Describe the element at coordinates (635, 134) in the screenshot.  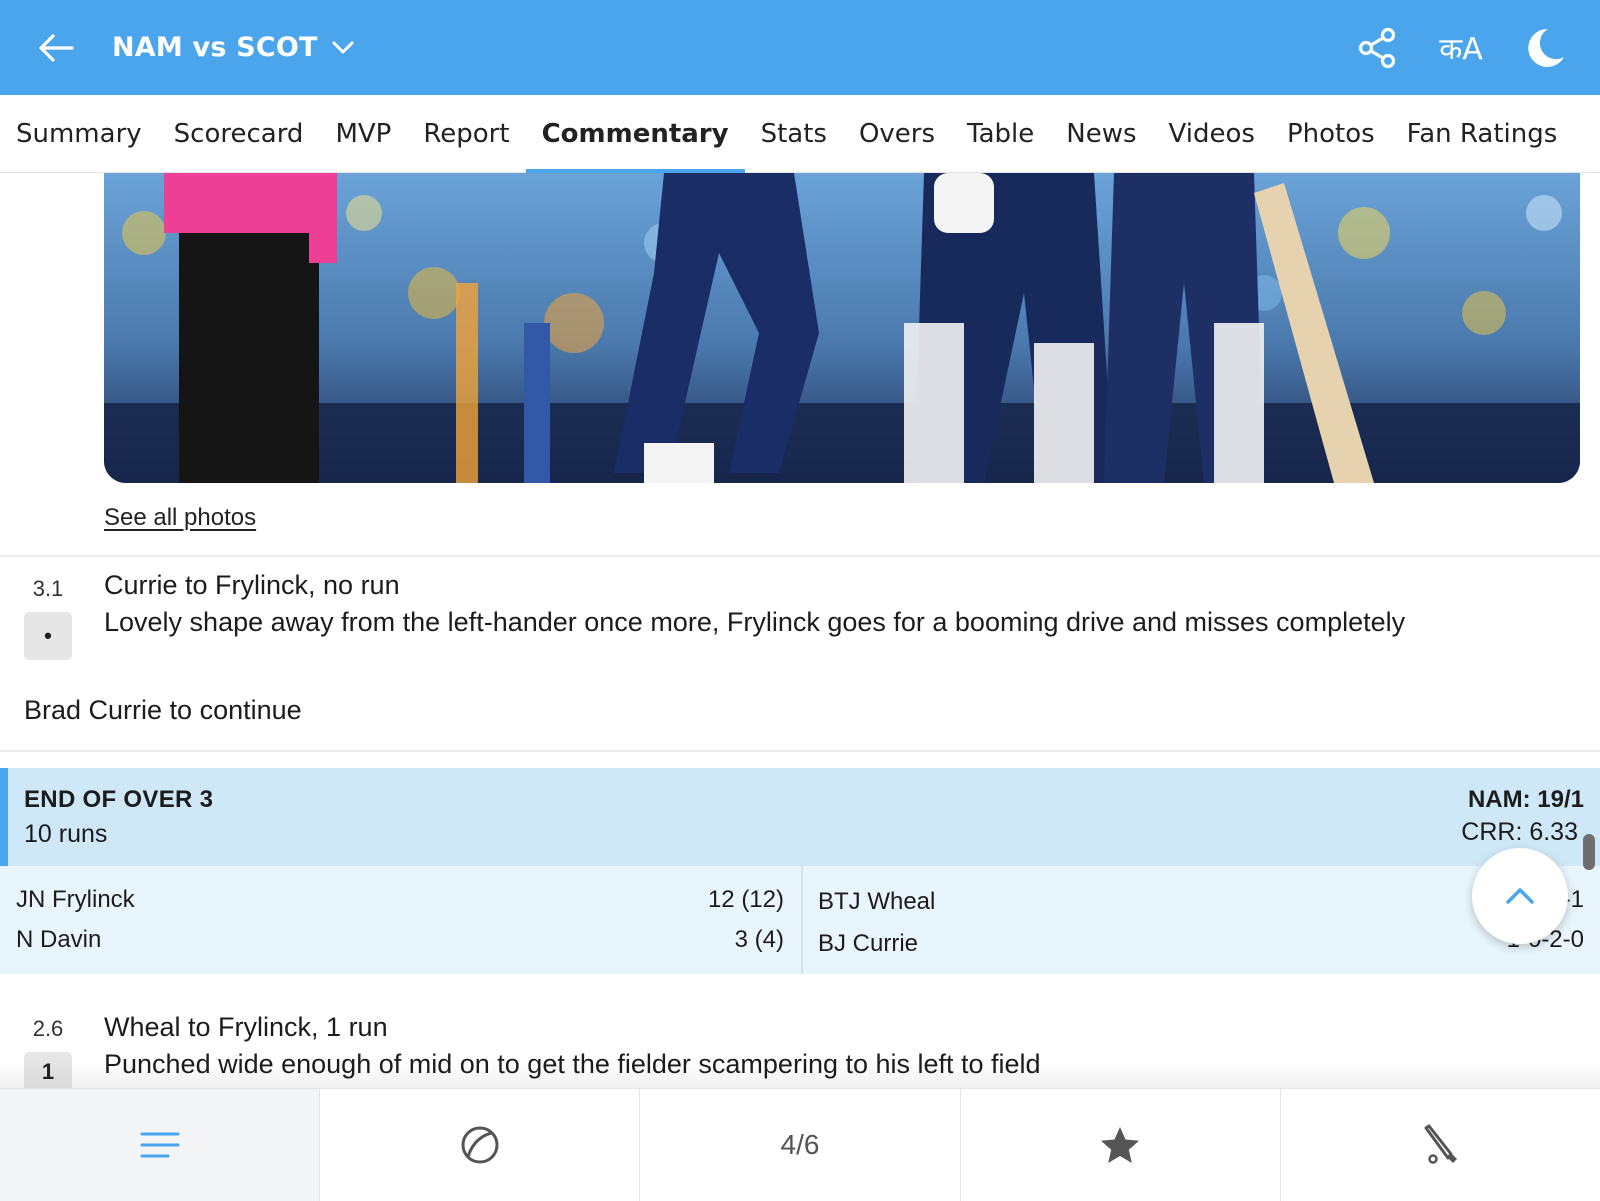
I see `tab-commentary: Commentary` at that location.